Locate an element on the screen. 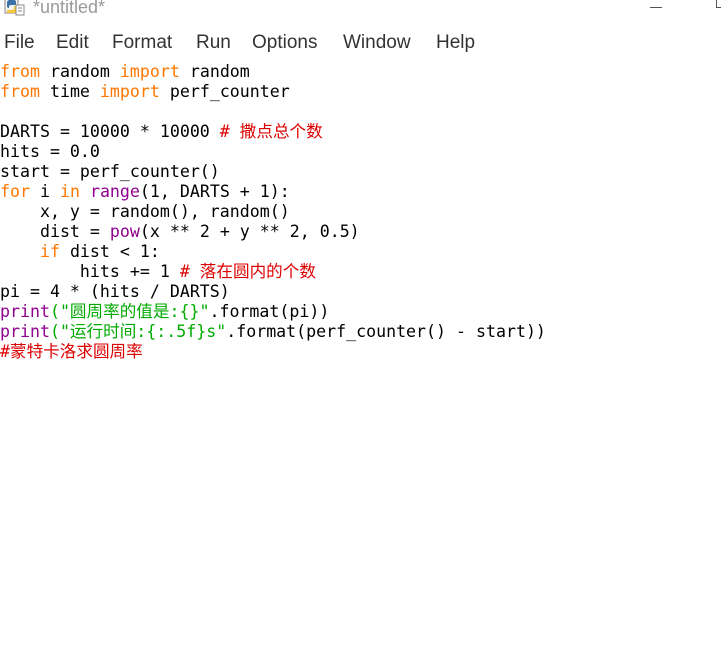 The image size is (721, 655). code-line: DARTS = 10000 * 10000 # 撒点总个数 is located at coordinates (273, 132).